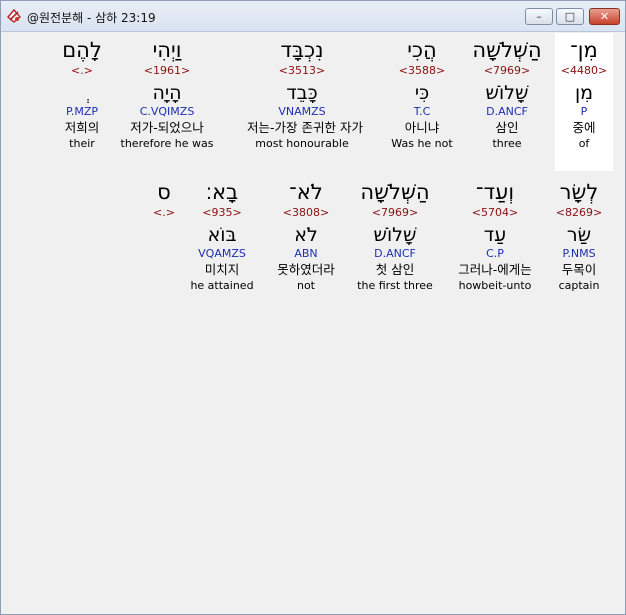 This screenshot has height=615, width=626. I want to click on word-row1-6: לָהֶם <.> ְ P.MZP 저희의 their, so click(82, 94).